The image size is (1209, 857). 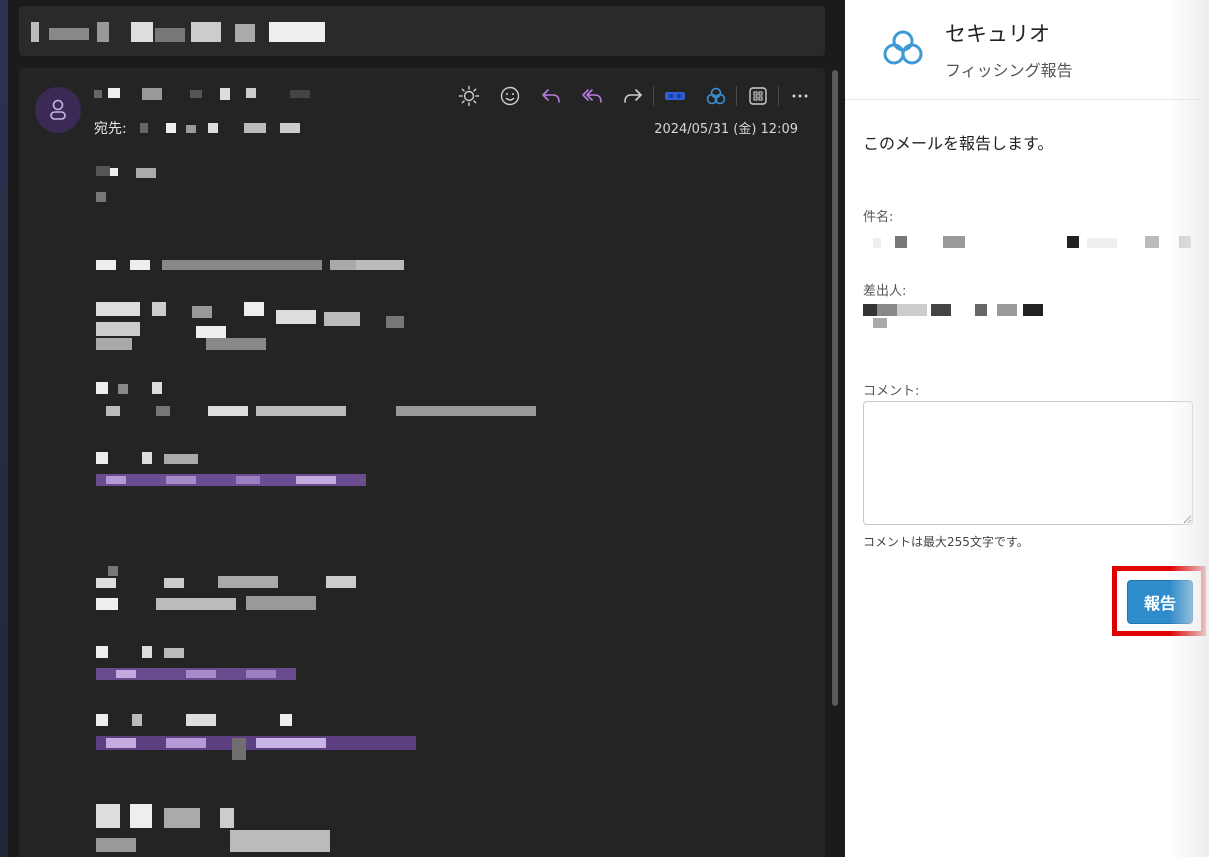 I want to click on apps-icon, so click(x=757, y=96).